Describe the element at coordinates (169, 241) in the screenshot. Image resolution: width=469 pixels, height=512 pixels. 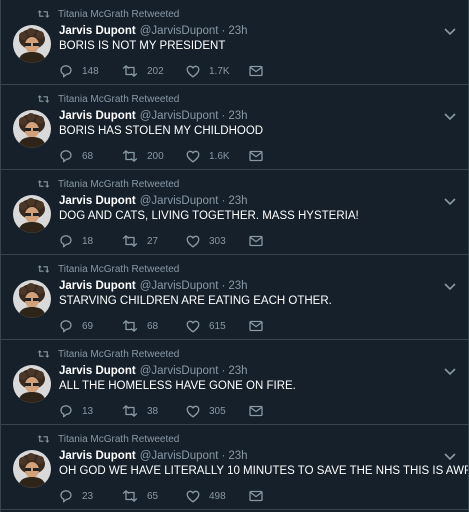
I see `tweet-actions: 18 27 303` at that location.